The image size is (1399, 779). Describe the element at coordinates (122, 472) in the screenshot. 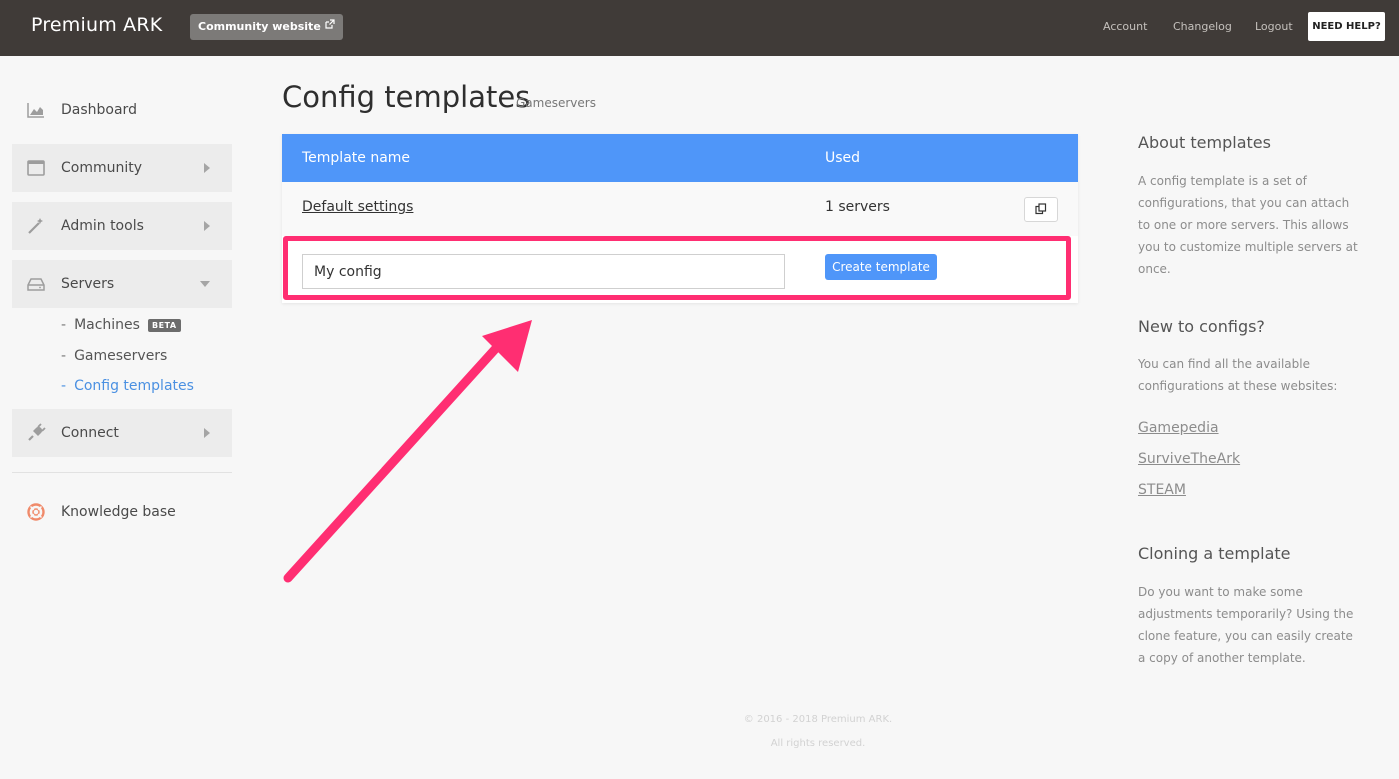

I see `sidebar-divider` at that location.